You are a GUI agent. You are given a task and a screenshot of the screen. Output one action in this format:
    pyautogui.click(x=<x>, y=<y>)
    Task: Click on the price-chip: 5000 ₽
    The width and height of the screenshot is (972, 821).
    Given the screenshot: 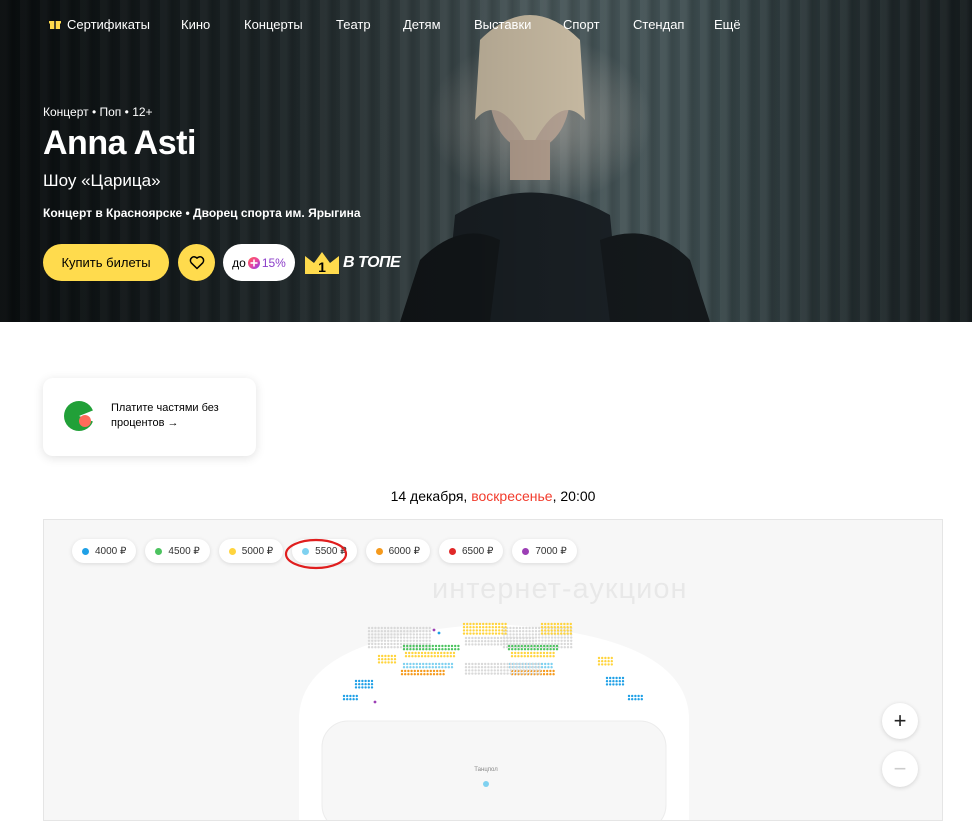 What is the action you would take?
    pyautogui.click(x=251, y=551)
    